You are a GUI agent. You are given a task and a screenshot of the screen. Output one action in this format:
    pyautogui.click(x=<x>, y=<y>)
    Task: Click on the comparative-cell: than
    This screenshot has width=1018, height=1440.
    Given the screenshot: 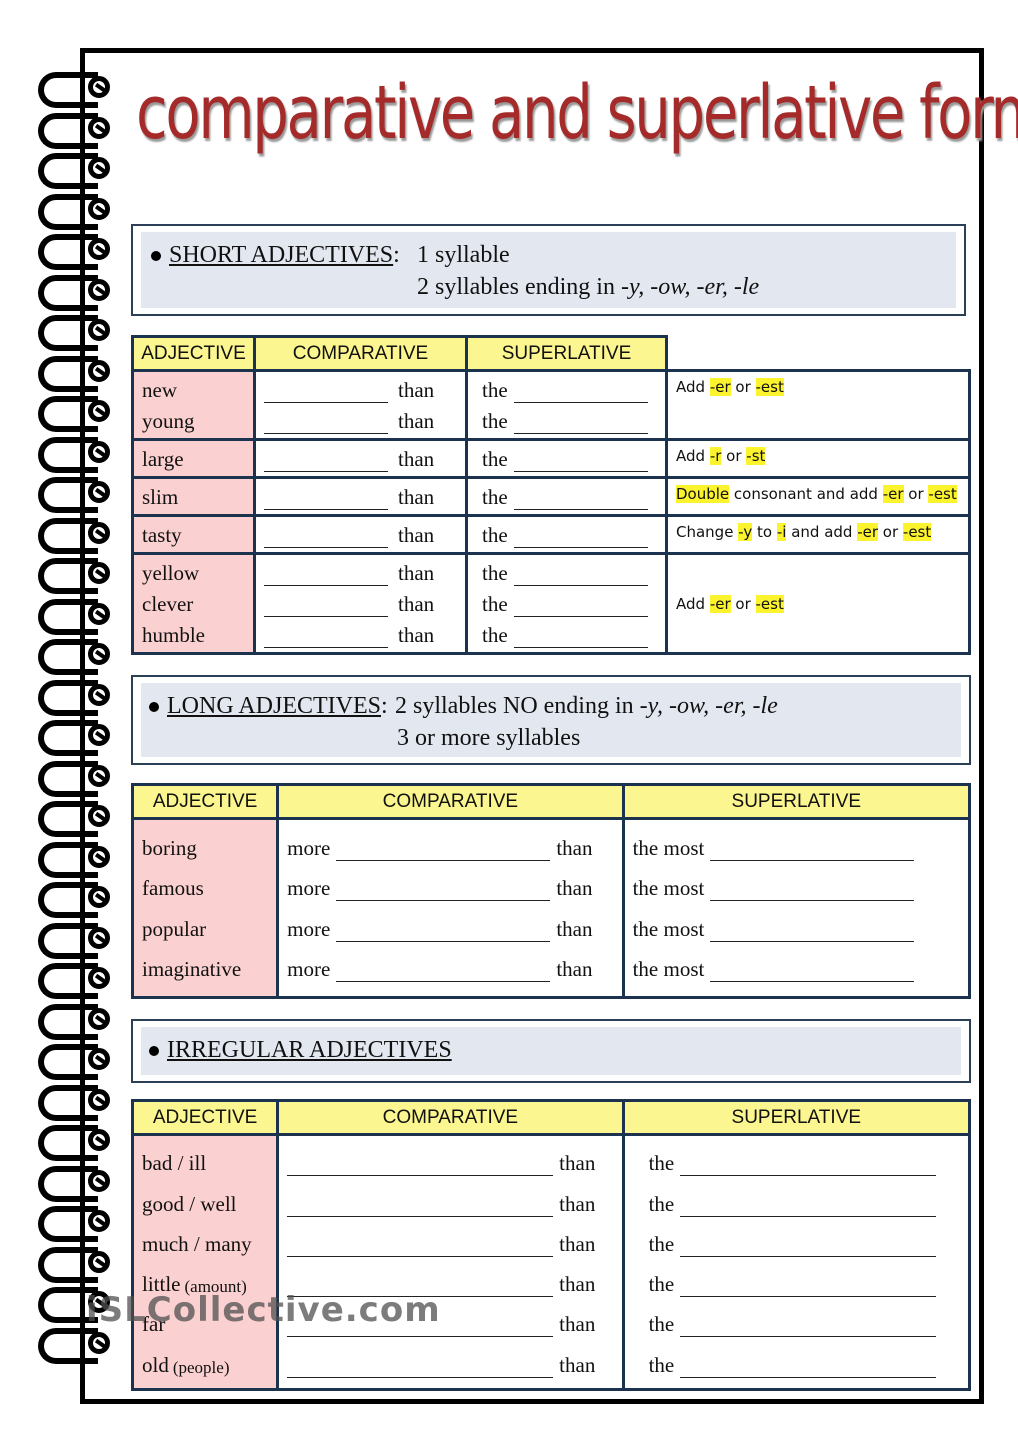 What is the action you would take?
    pyautogui.click(x=360, y=534)
    